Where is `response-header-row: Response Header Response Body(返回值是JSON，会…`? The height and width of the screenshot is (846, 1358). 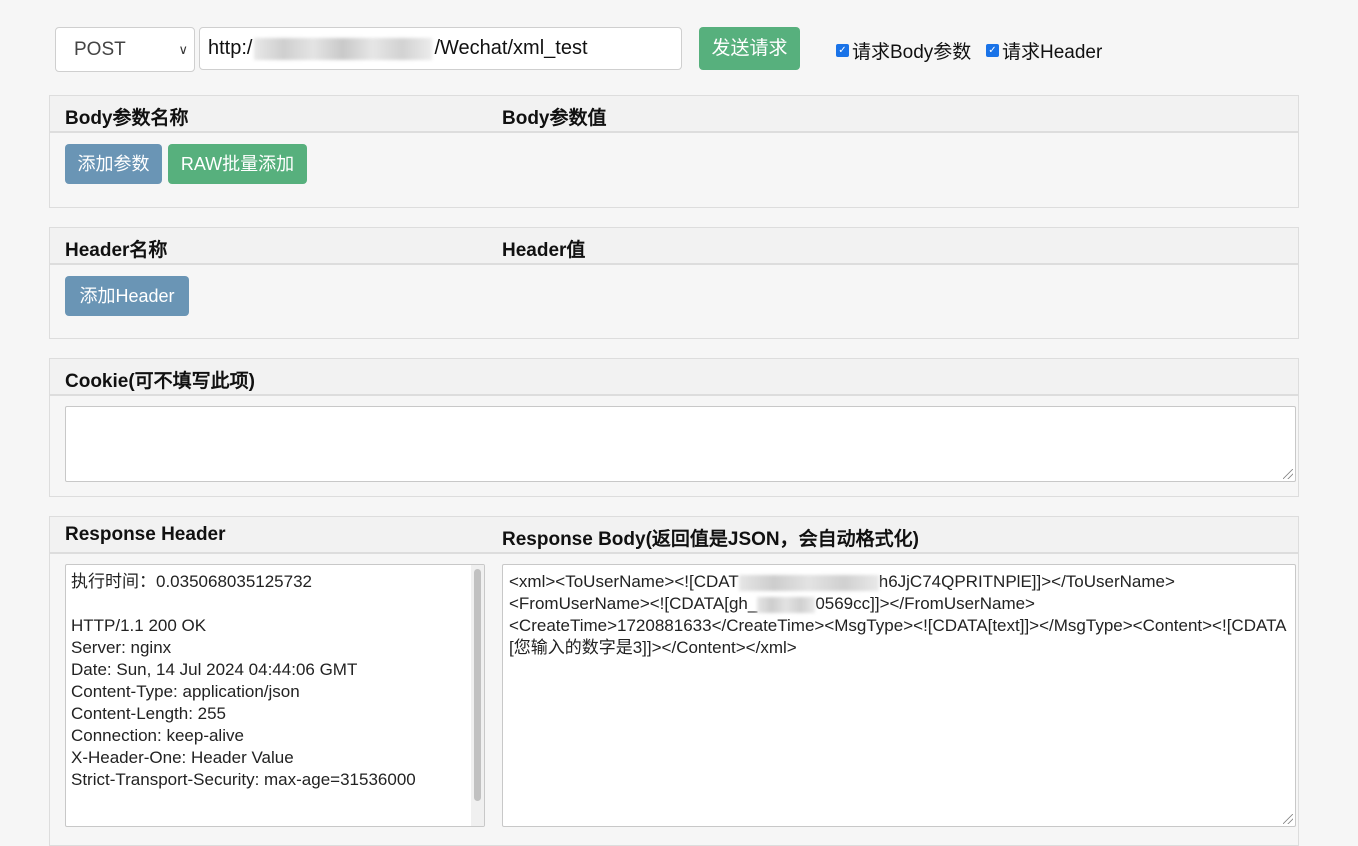
response-header-row: Response Header Response Body(返回值是JSON，会… is located at coordinates (674, 535).